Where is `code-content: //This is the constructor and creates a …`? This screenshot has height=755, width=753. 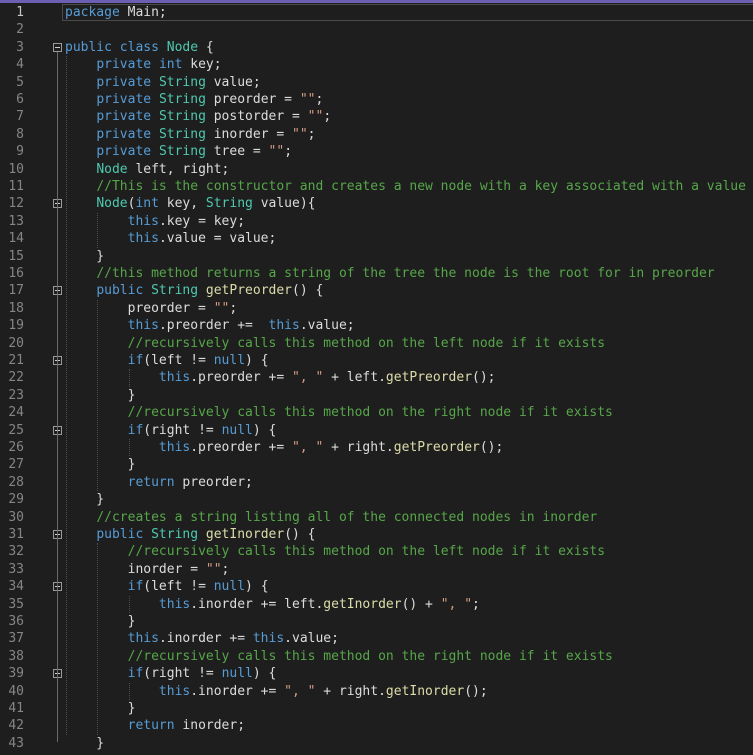 code-content: //This is the constructor and creates a … is located at coordinates (405, 186).